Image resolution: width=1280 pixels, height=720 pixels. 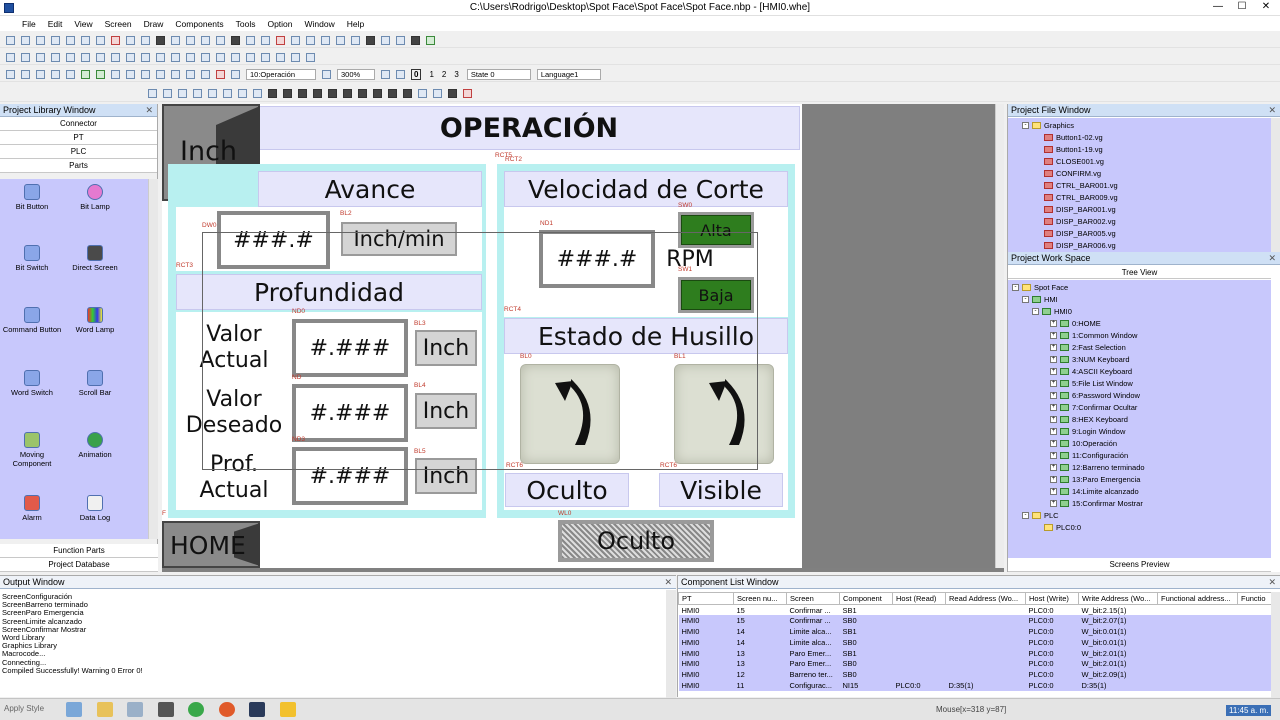 I want to click on language-dropdown: Language1, so click(x=568, y=74).